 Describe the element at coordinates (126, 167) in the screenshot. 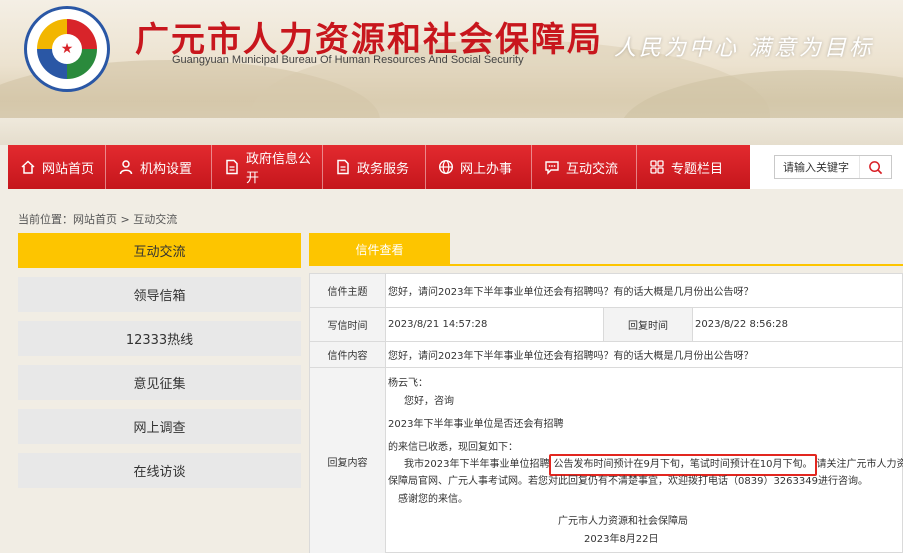

I see `user-icon` at that location.